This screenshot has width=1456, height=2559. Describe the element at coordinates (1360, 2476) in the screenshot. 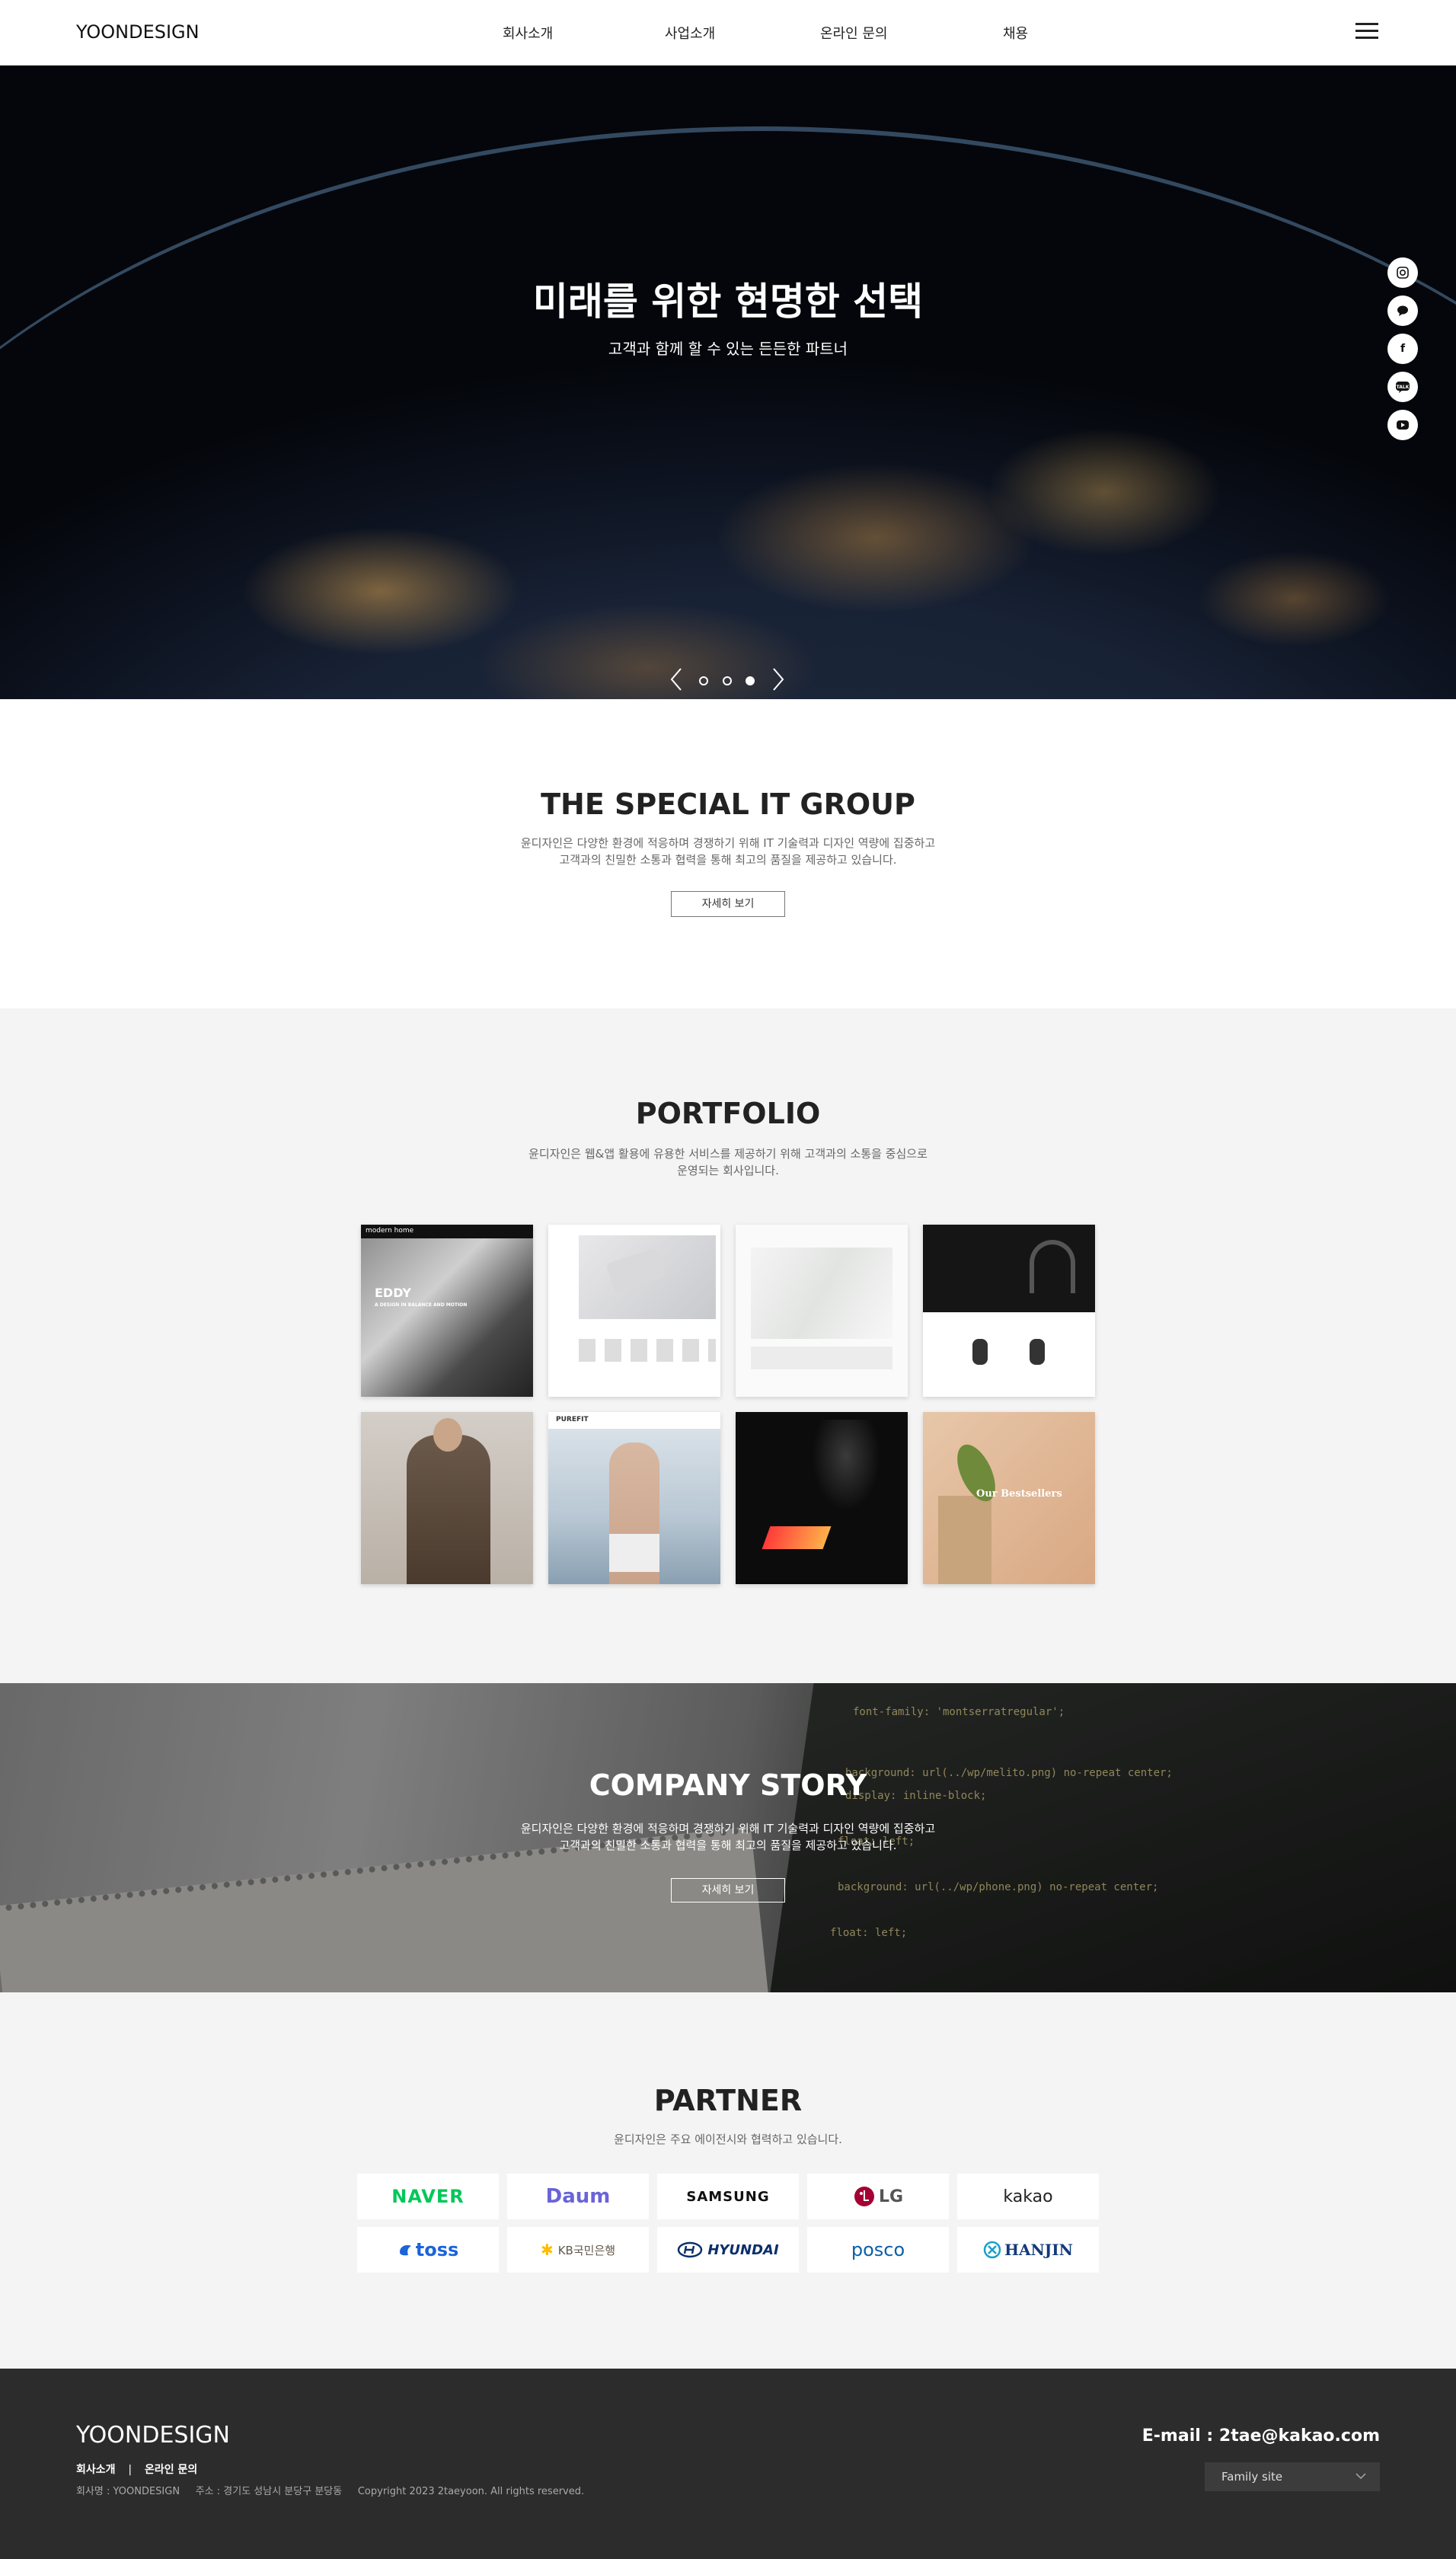

I see `chevron-down-icon` at that location.